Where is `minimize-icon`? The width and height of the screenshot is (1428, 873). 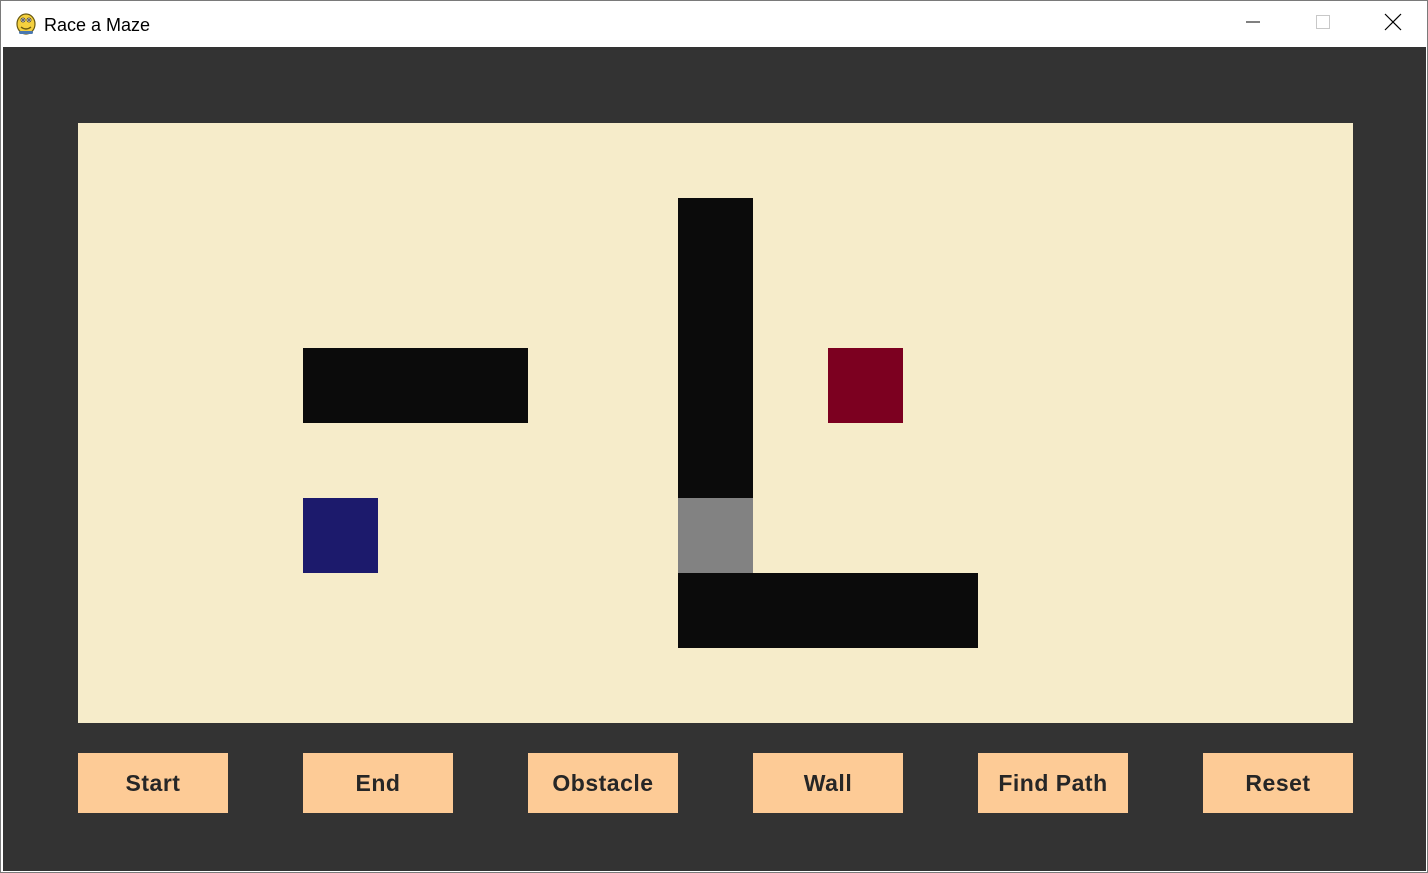
minimize-icon is located at coordinates (1253, 24).